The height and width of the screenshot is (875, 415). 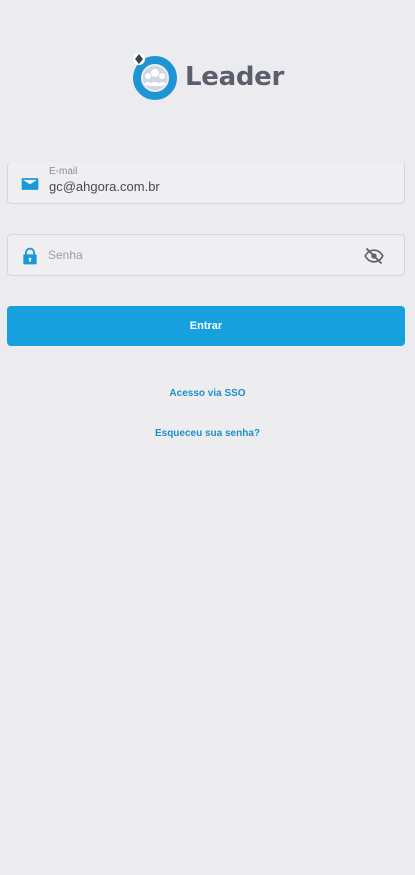 What do you see at coordinates (104, 186) in the screenshot?
I see `email-value: gc@ahgora.com.br` at bounding box center [104, 186].